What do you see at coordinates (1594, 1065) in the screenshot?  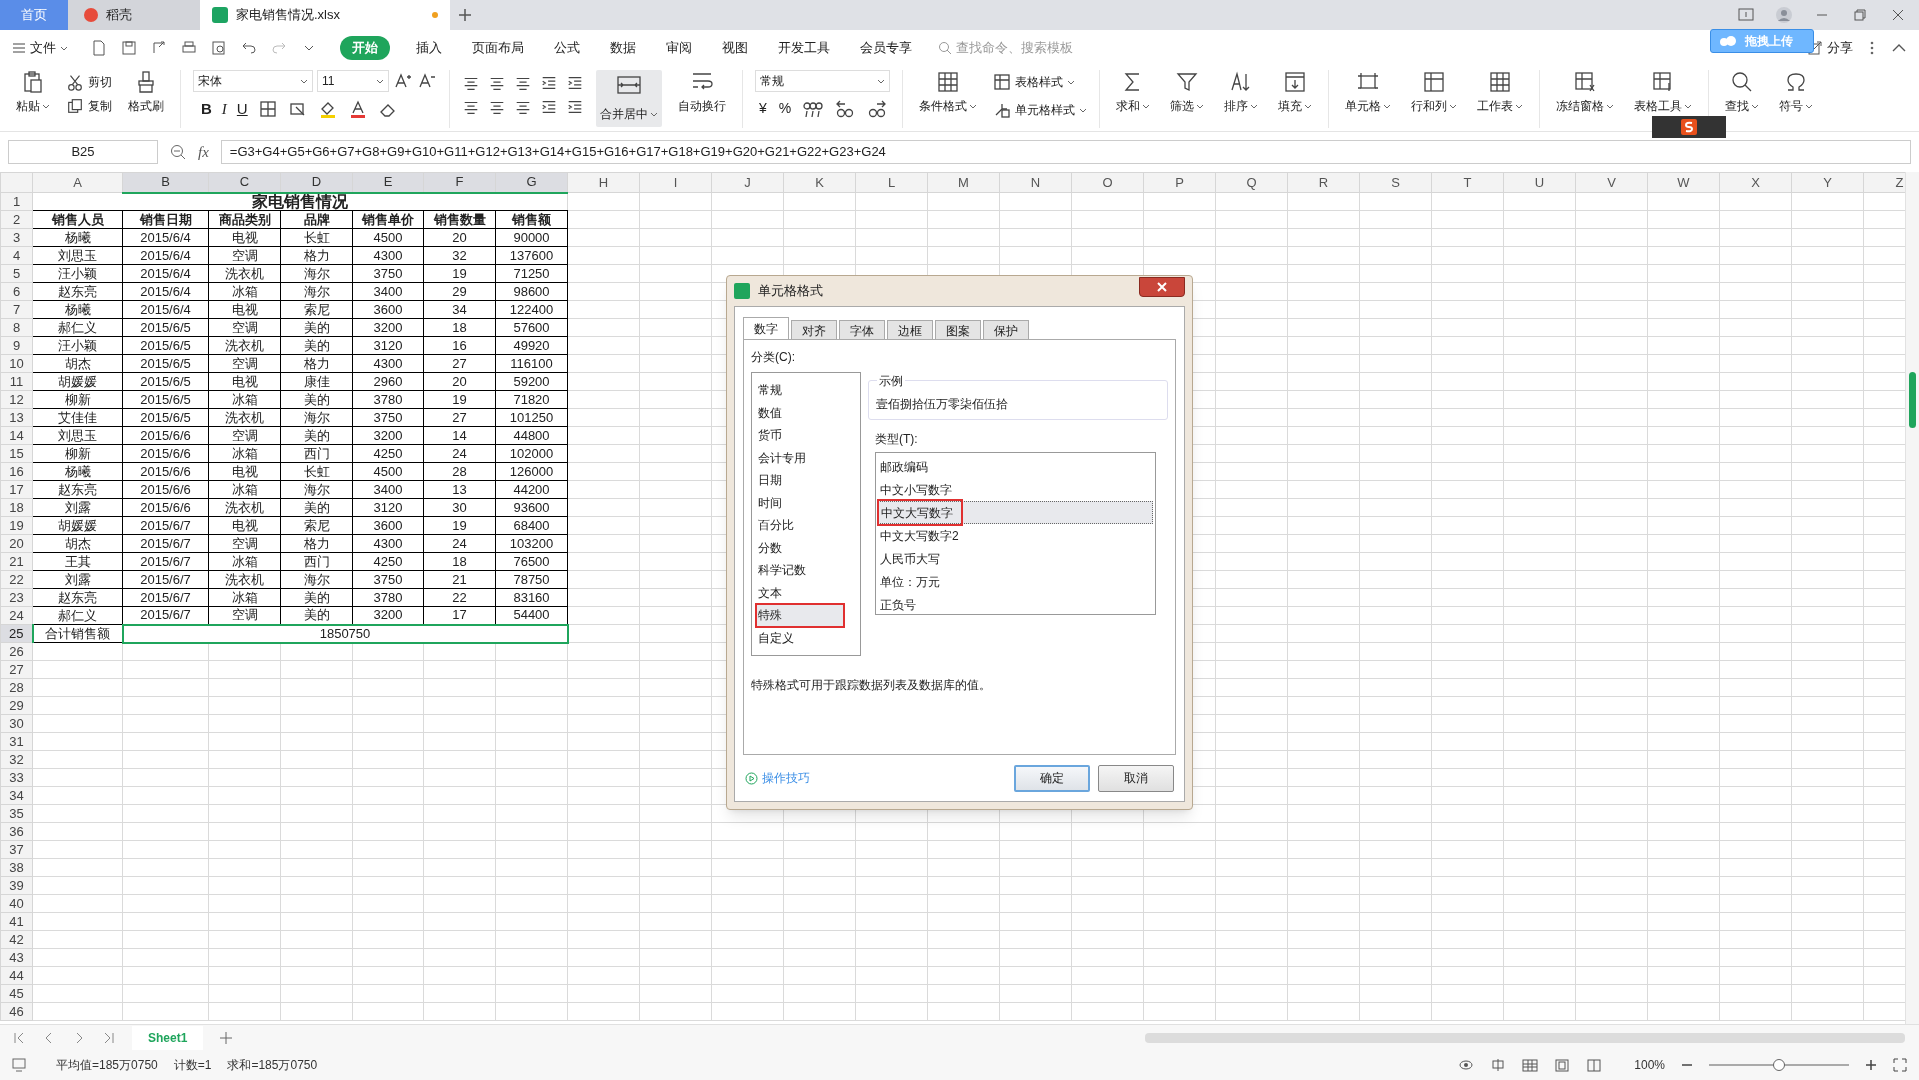 I see `page-break-icon` at bounding box center [1594, 1065].